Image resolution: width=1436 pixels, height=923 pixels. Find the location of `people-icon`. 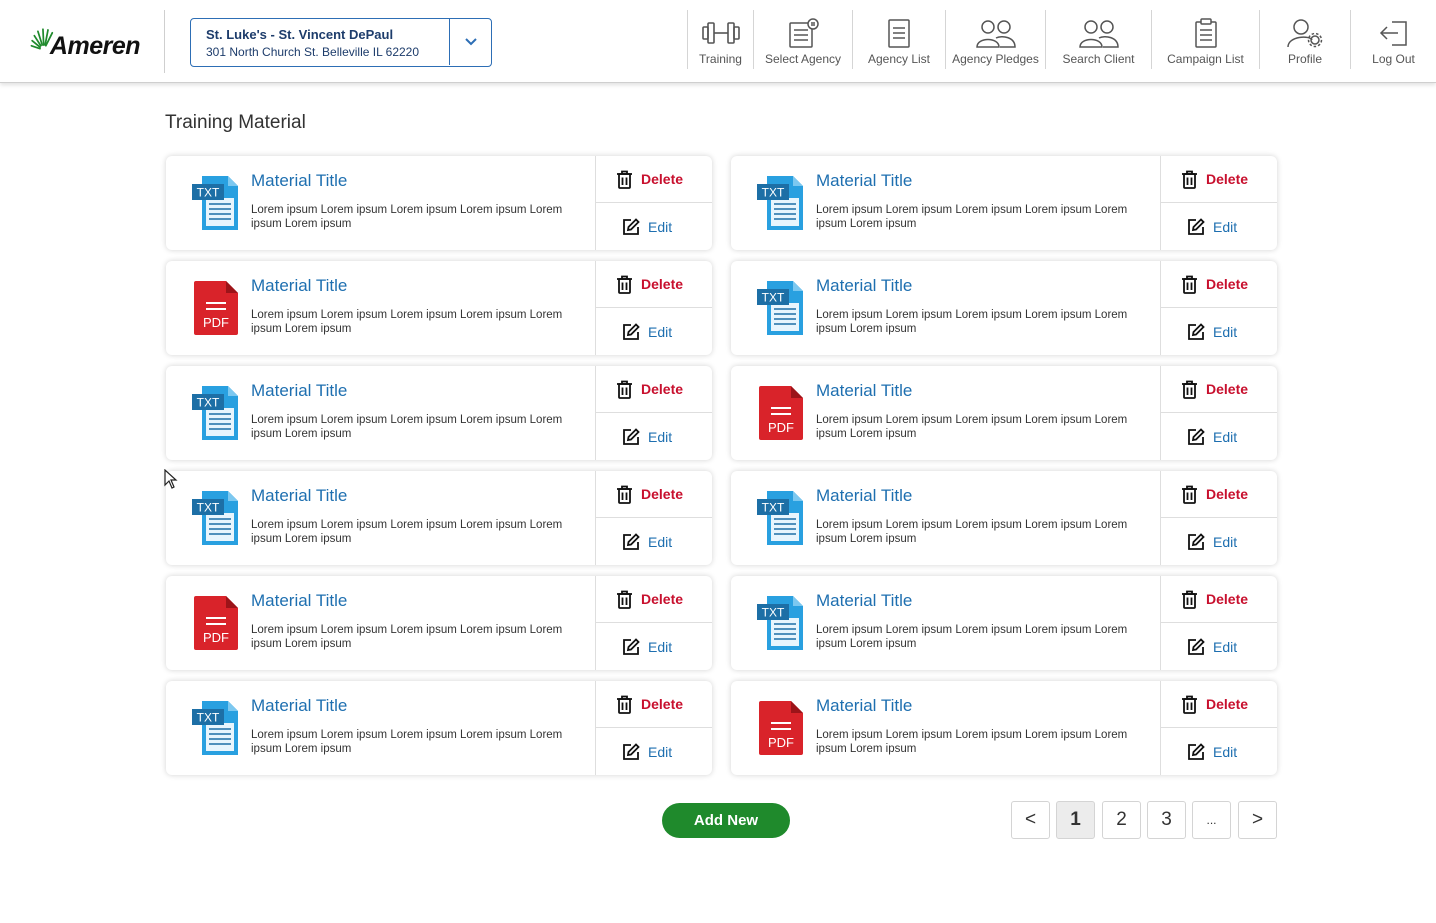

people-icon is located at coordinates (995, 34).